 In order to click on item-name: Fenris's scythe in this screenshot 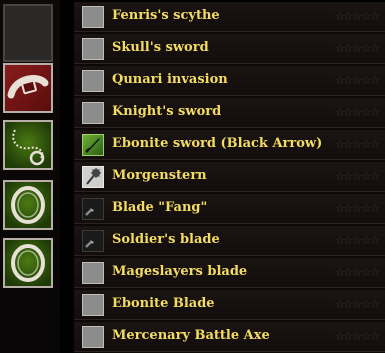, I will do `click(166, 15)`.